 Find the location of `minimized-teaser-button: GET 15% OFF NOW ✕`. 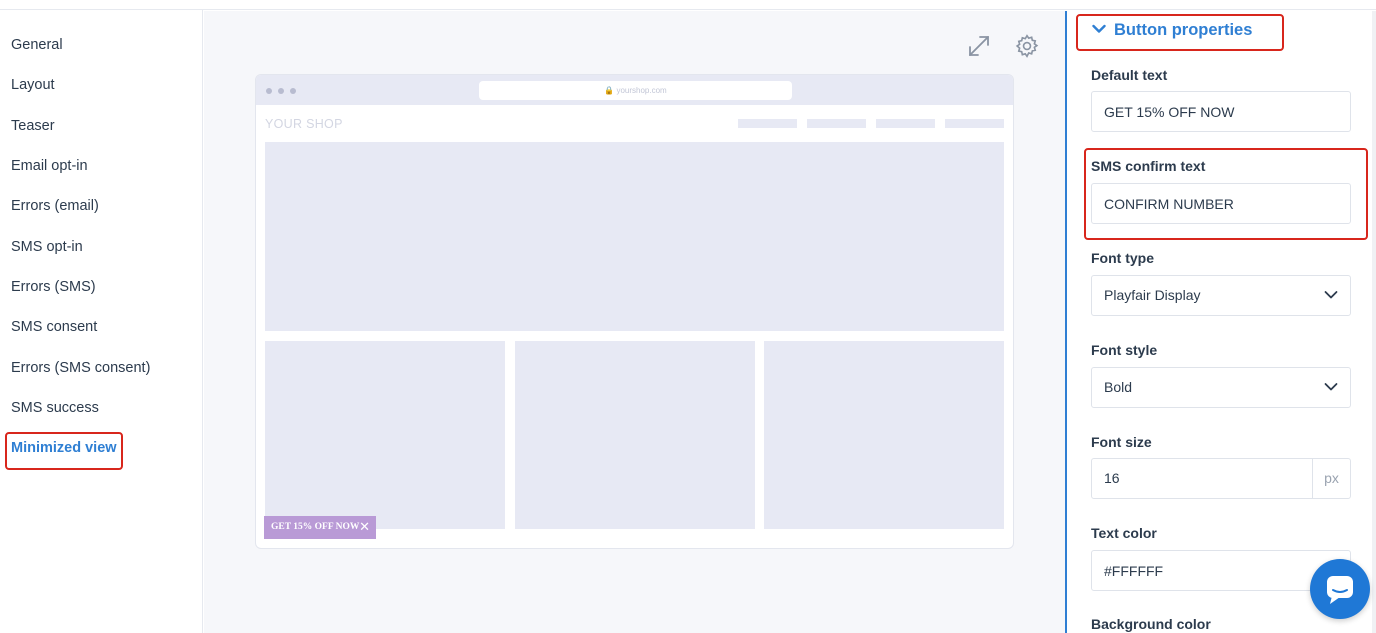

minimized-teaser-button: GET 15% OFF NOW ✕ is located at coordinates (320, 527).